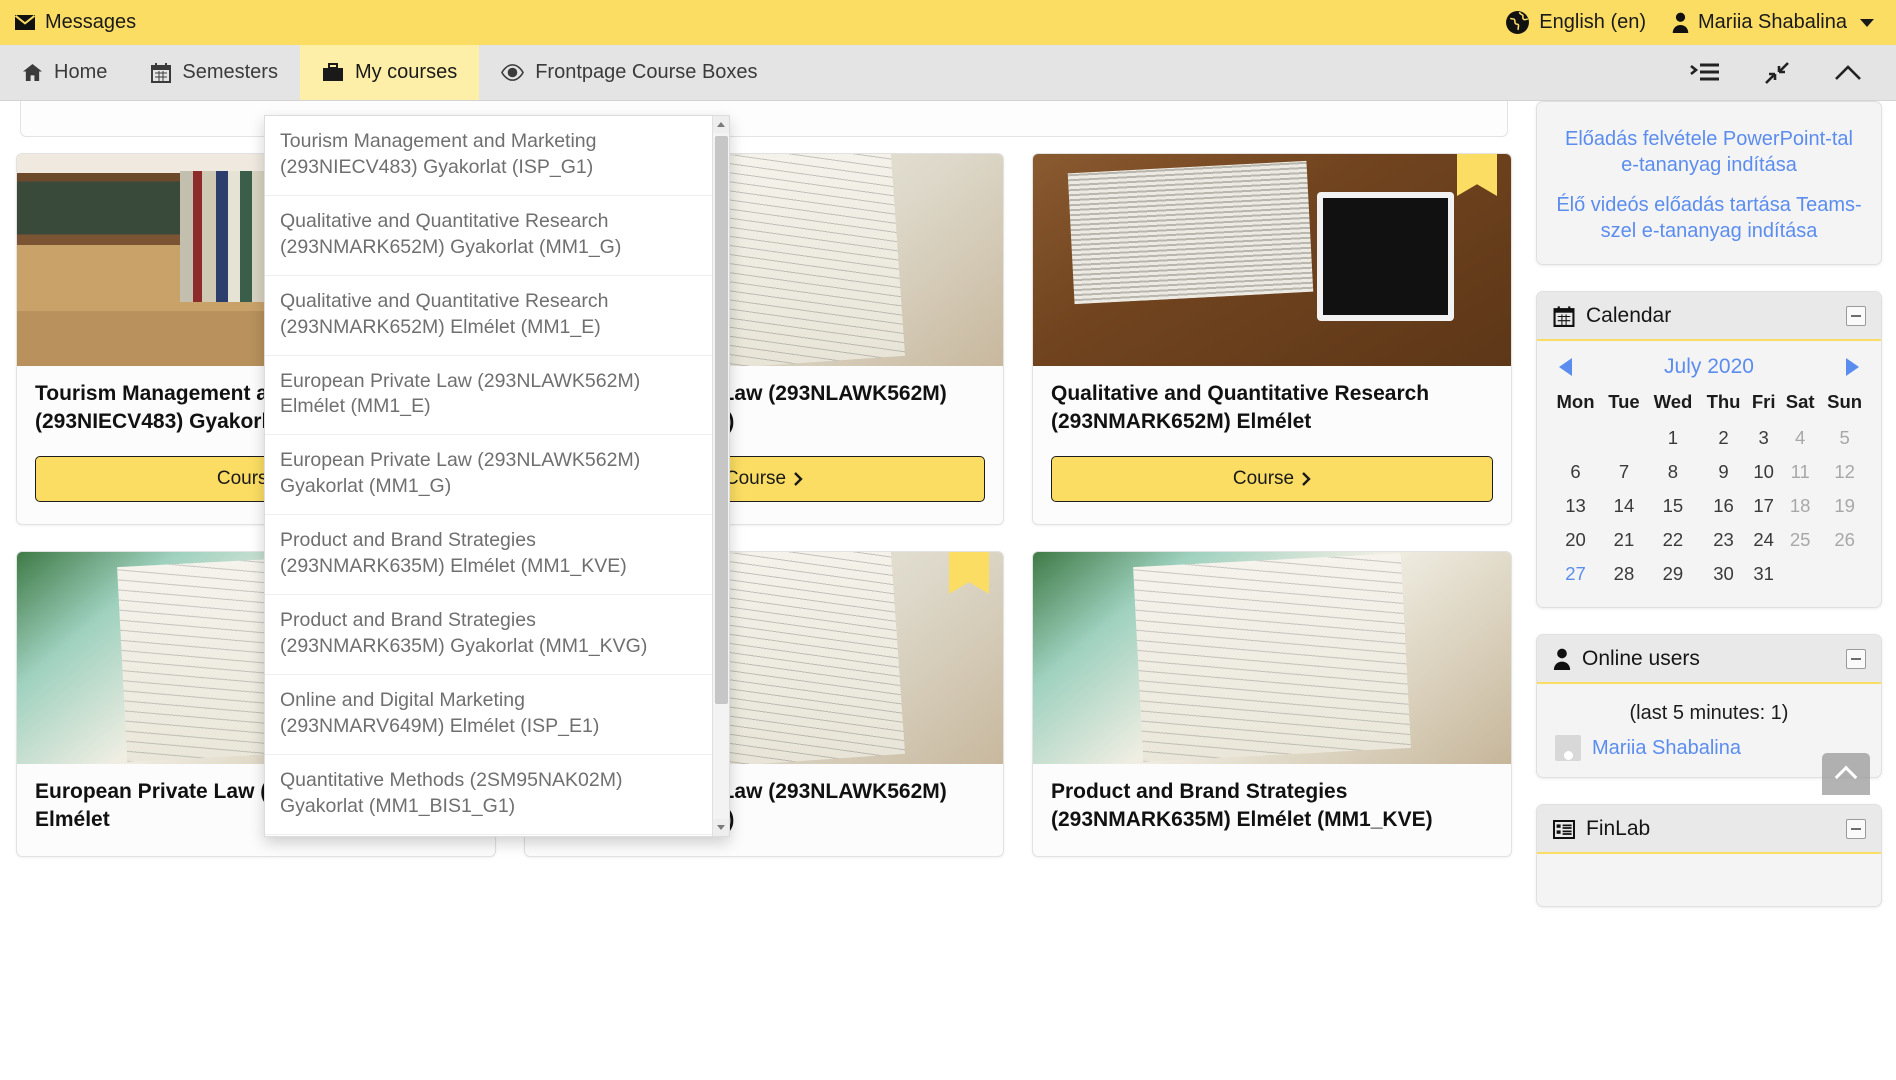 Image resolution: width=1896 pixels, height=1080 pixels. Describe the element at coordinates (1763, 401) in the screenshot. I see `calendar-weekday: Fri` at that location.